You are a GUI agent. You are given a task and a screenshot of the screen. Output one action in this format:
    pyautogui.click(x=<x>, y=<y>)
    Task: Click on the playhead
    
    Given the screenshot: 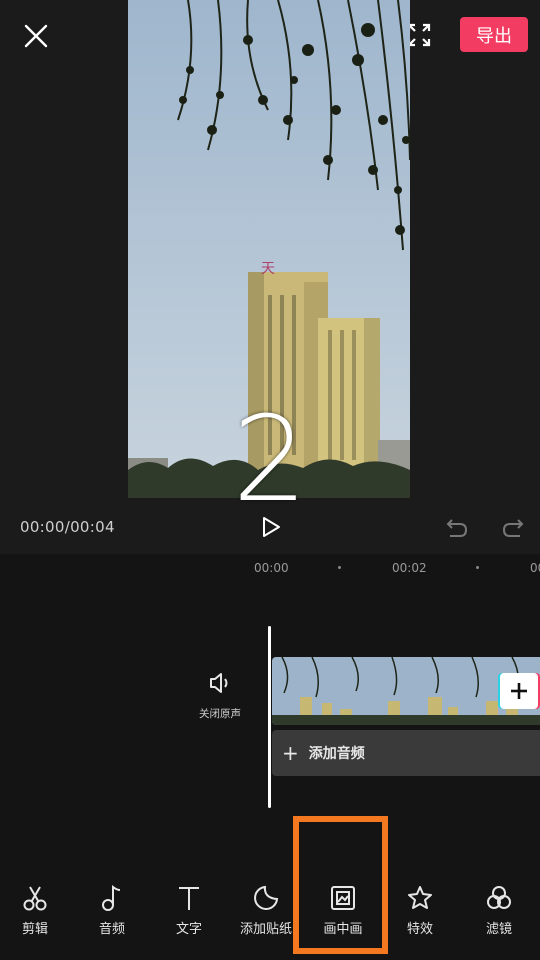 What is the action you would take?
    pyautogui.click(x=269, y=717)
    